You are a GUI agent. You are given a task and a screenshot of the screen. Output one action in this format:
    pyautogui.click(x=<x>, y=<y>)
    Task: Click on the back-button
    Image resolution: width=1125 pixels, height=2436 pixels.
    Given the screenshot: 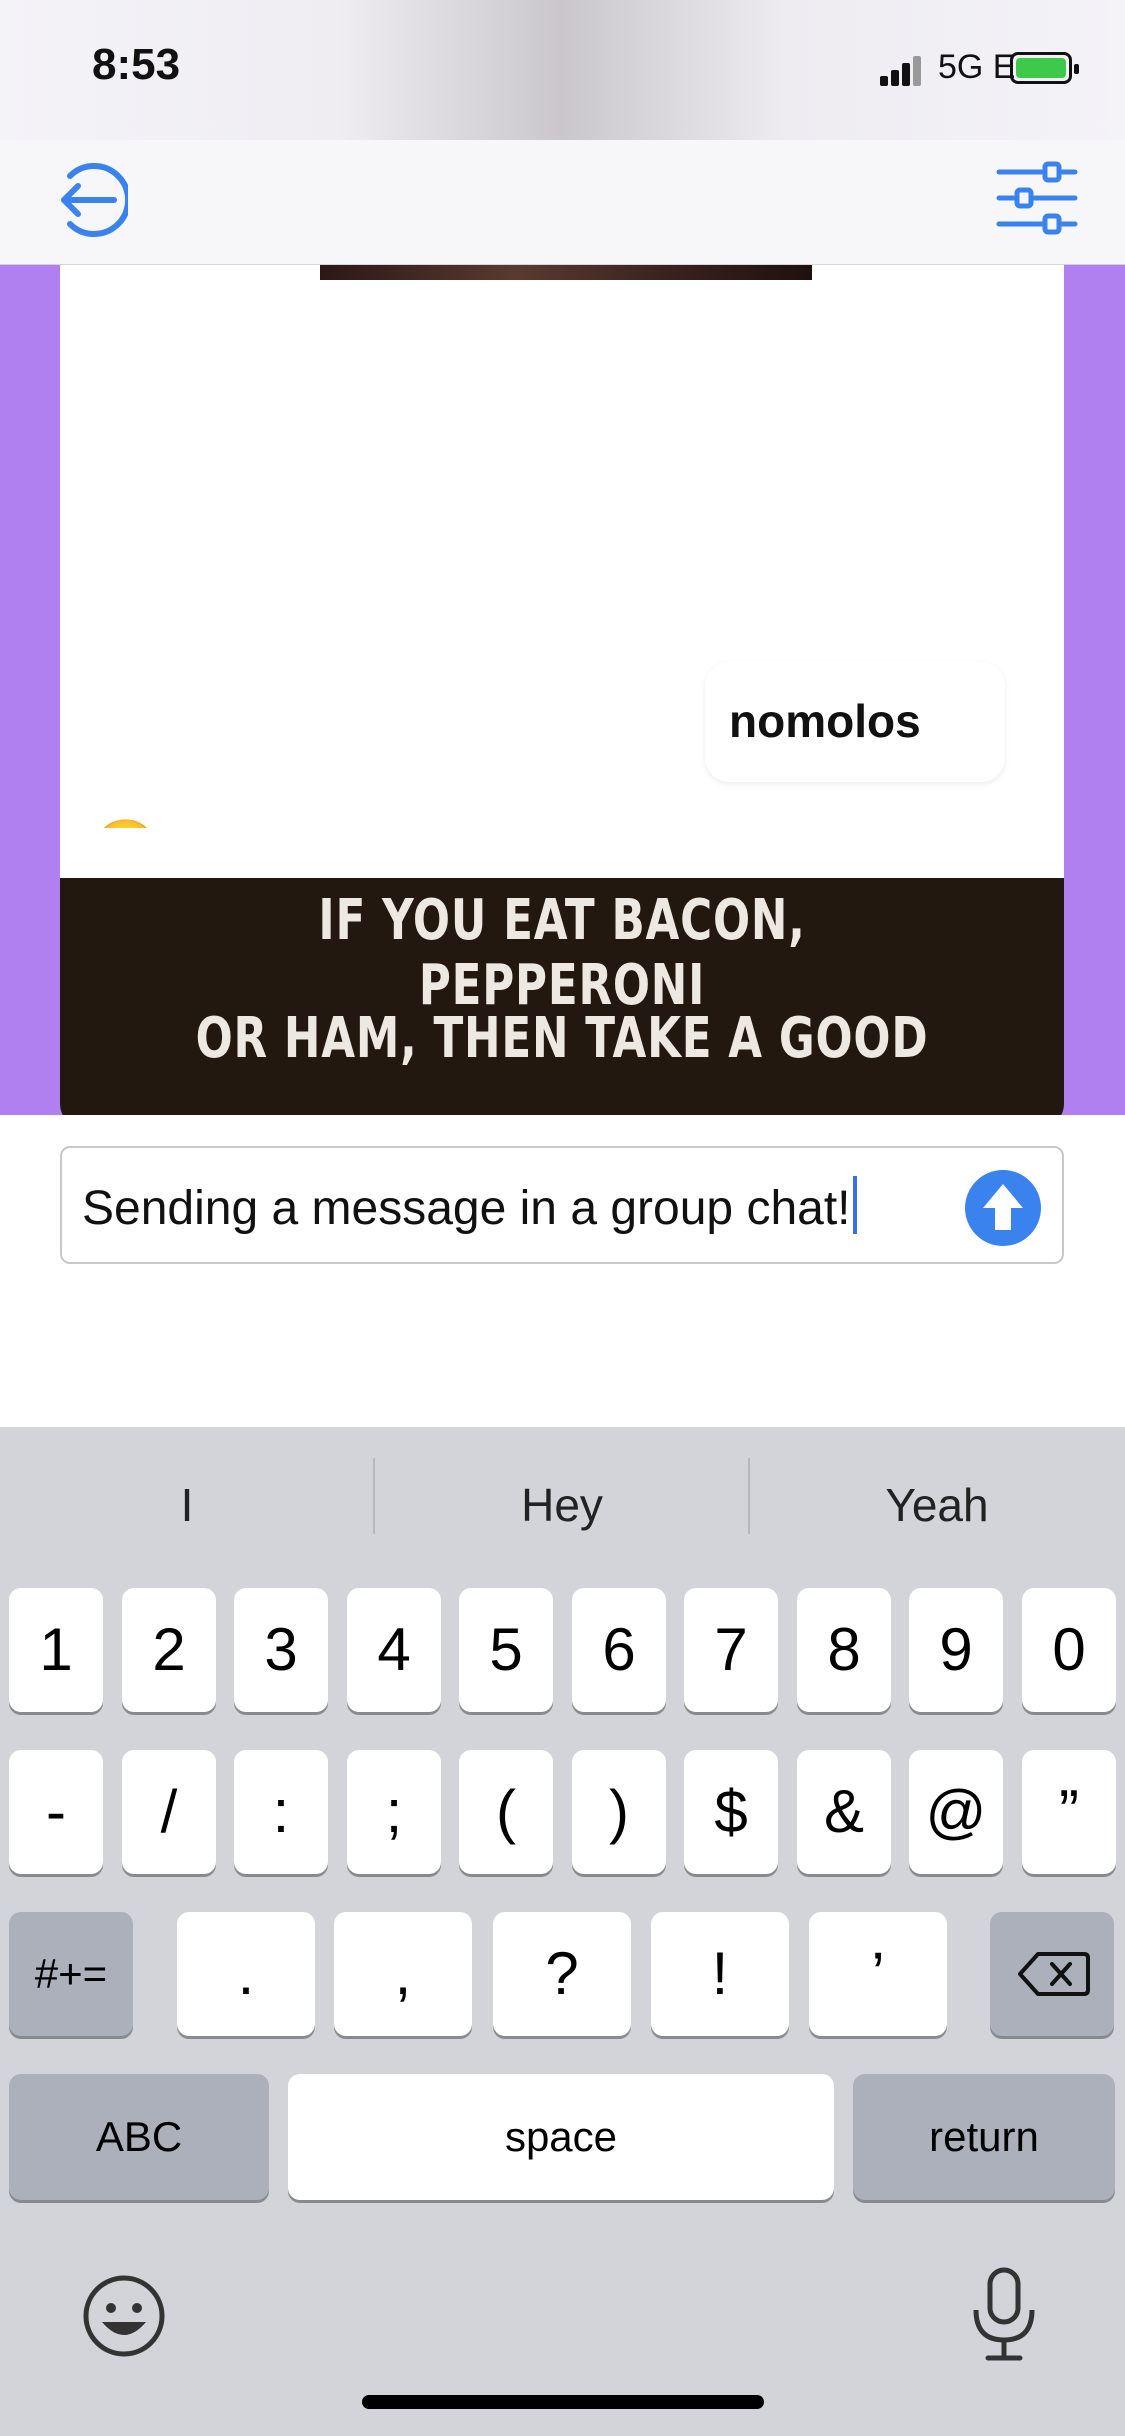 What is the action you would take?
    pyautogui.click(x=89, y=200)
    